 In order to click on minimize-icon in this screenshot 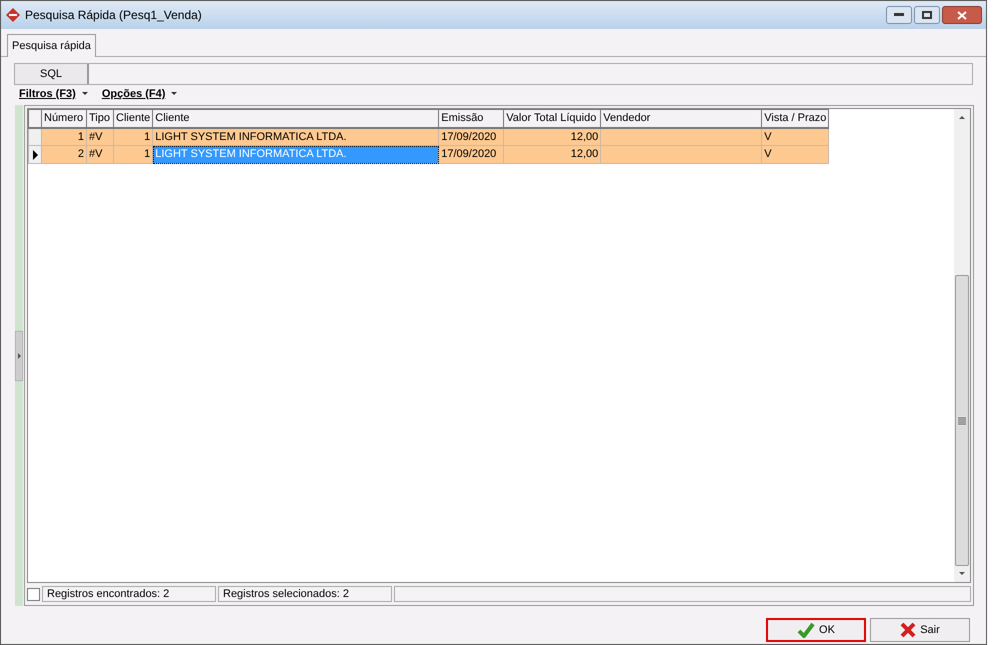, I will do `click(899, 15)`.